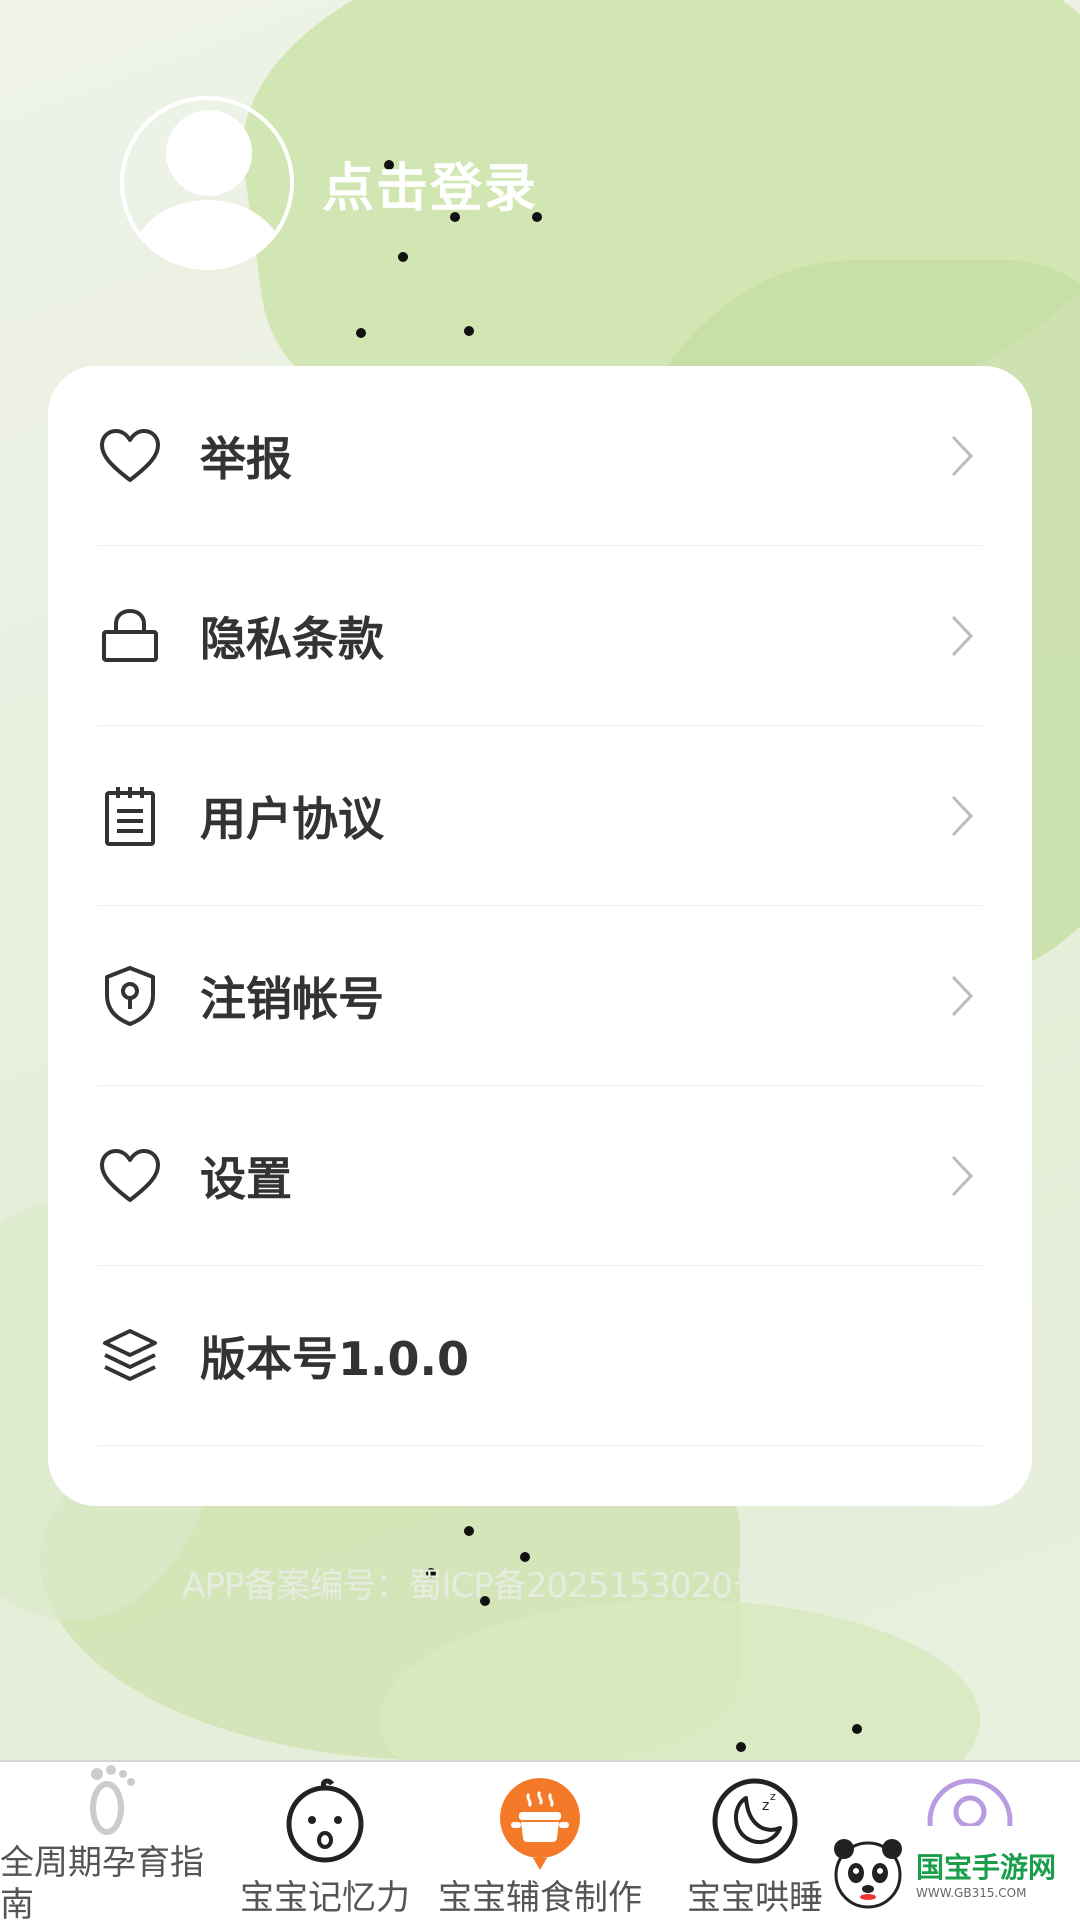  I want to click on tab-label: 全周期孕育指南, so click(102, 1881).